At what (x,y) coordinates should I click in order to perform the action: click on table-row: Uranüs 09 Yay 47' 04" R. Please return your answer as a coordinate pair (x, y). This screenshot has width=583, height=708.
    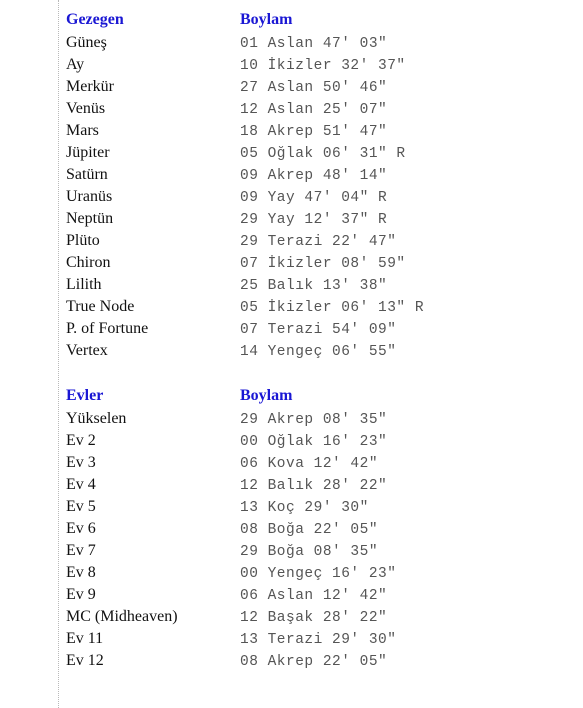
    Looking at the image, I should click on (291, 197).